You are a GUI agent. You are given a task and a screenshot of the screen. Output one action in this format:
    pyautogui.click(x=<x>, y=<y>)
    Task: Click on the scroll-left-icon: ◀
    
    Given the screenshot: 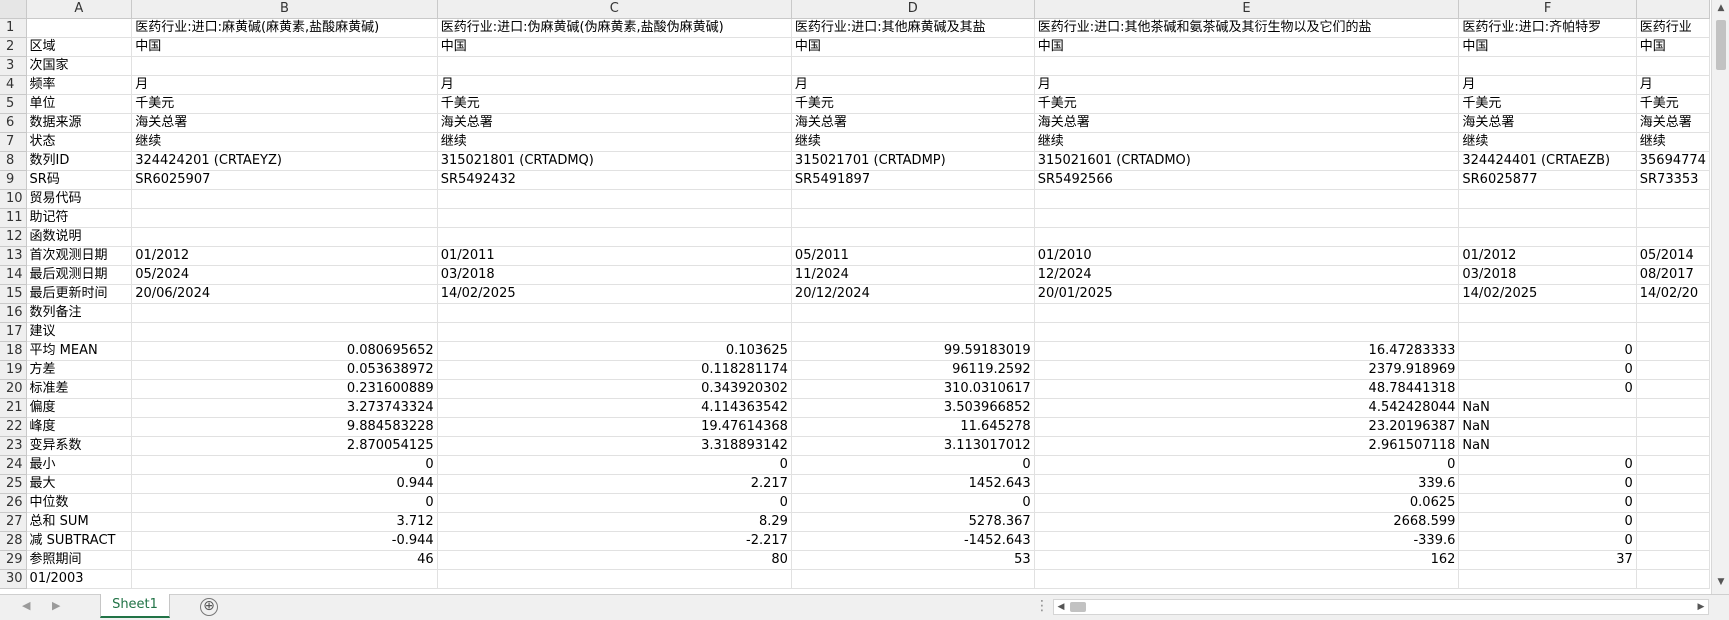 What is the action you would take?
    pyautogui.click(x=1061, y=607)
    